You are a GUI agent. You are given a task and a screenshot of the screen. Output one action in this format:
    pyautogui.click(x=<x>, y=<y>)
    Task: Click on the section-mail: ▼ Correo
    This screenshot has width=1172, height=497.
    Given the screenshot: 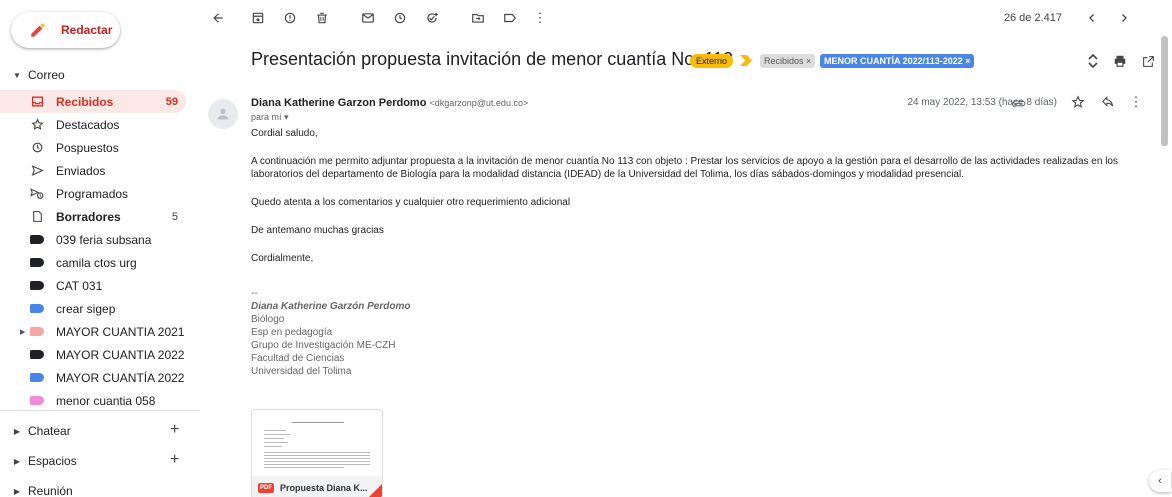 What is the action you would take?
    pyautogui.click(x=32, y=75)
    